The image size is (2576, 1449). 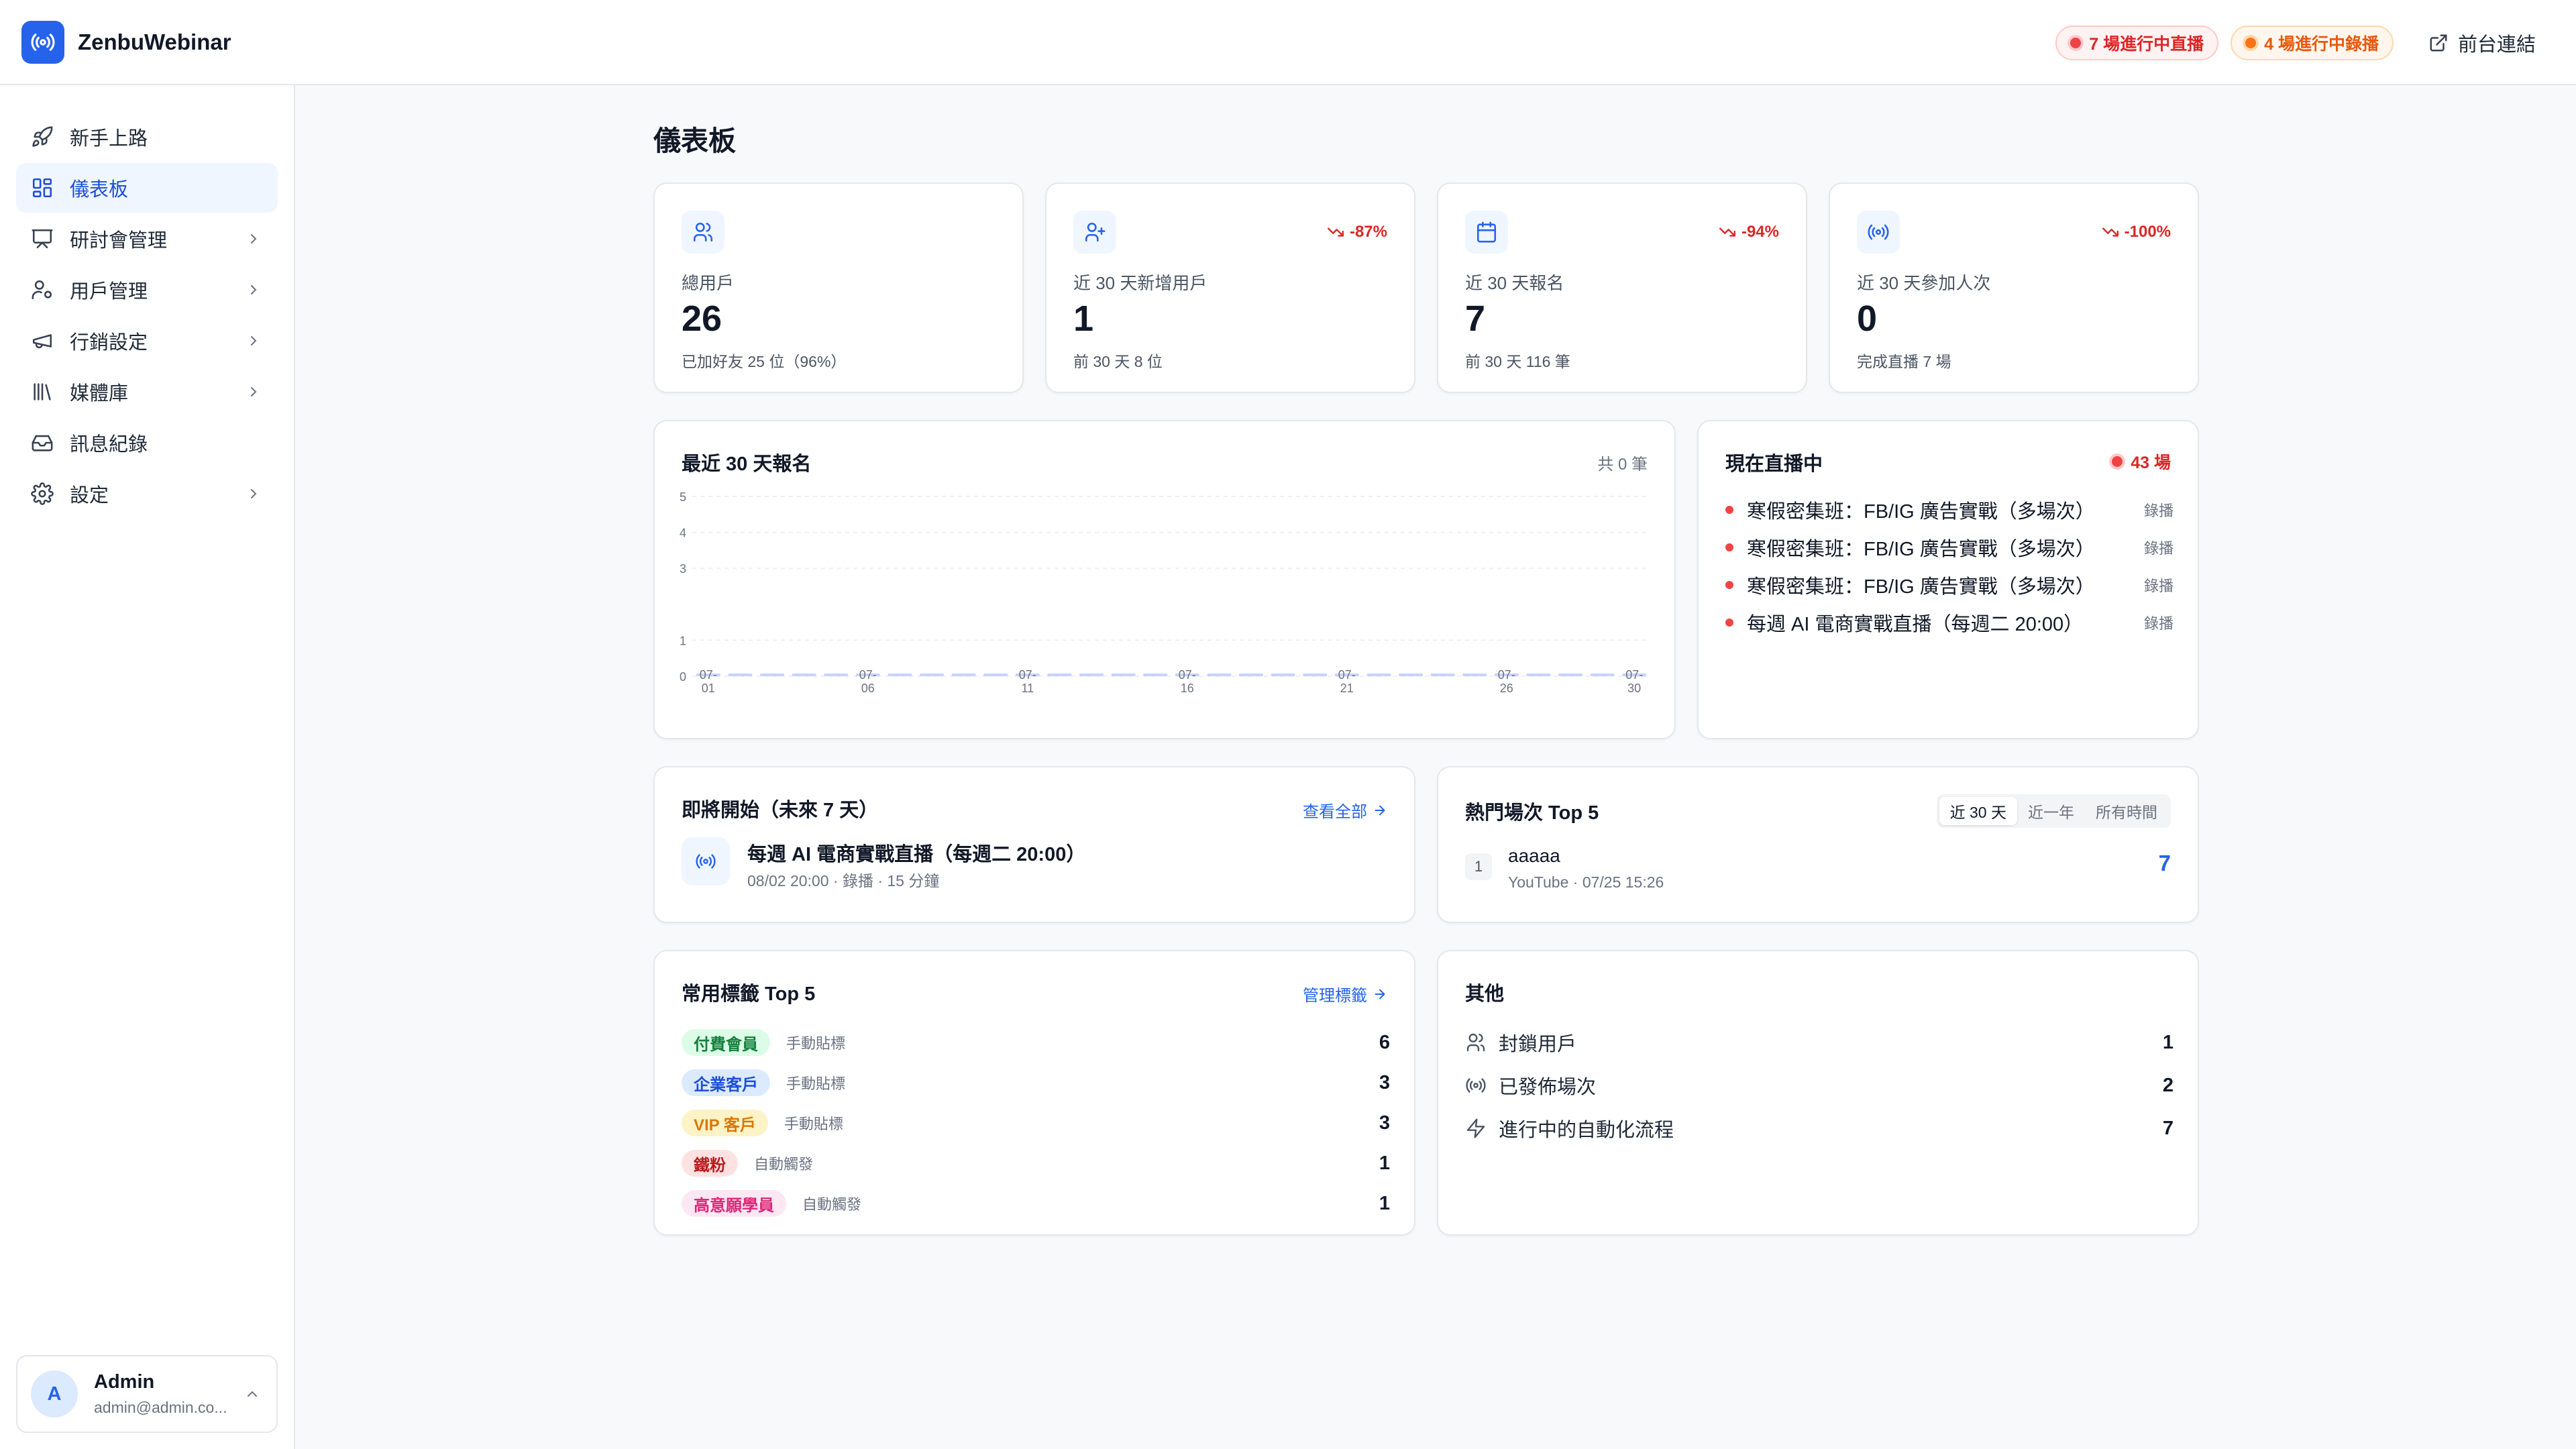 I want to click on tag-row: 付費會員 手動貼標 6, so click(x=1036, y=1042).